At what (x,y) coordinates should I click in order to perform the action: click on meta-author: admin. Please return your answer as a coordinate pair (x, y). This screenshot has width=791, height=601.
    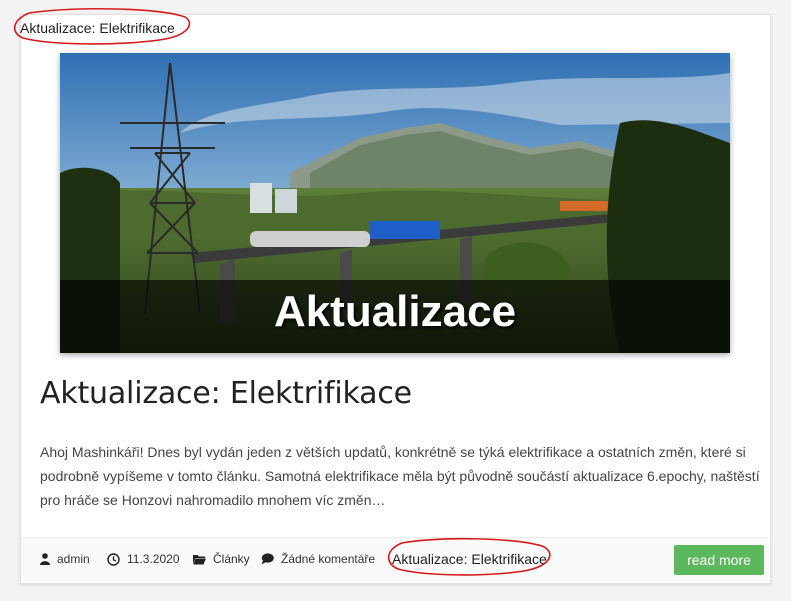
    Looking at the image, I should click on (65, 559).